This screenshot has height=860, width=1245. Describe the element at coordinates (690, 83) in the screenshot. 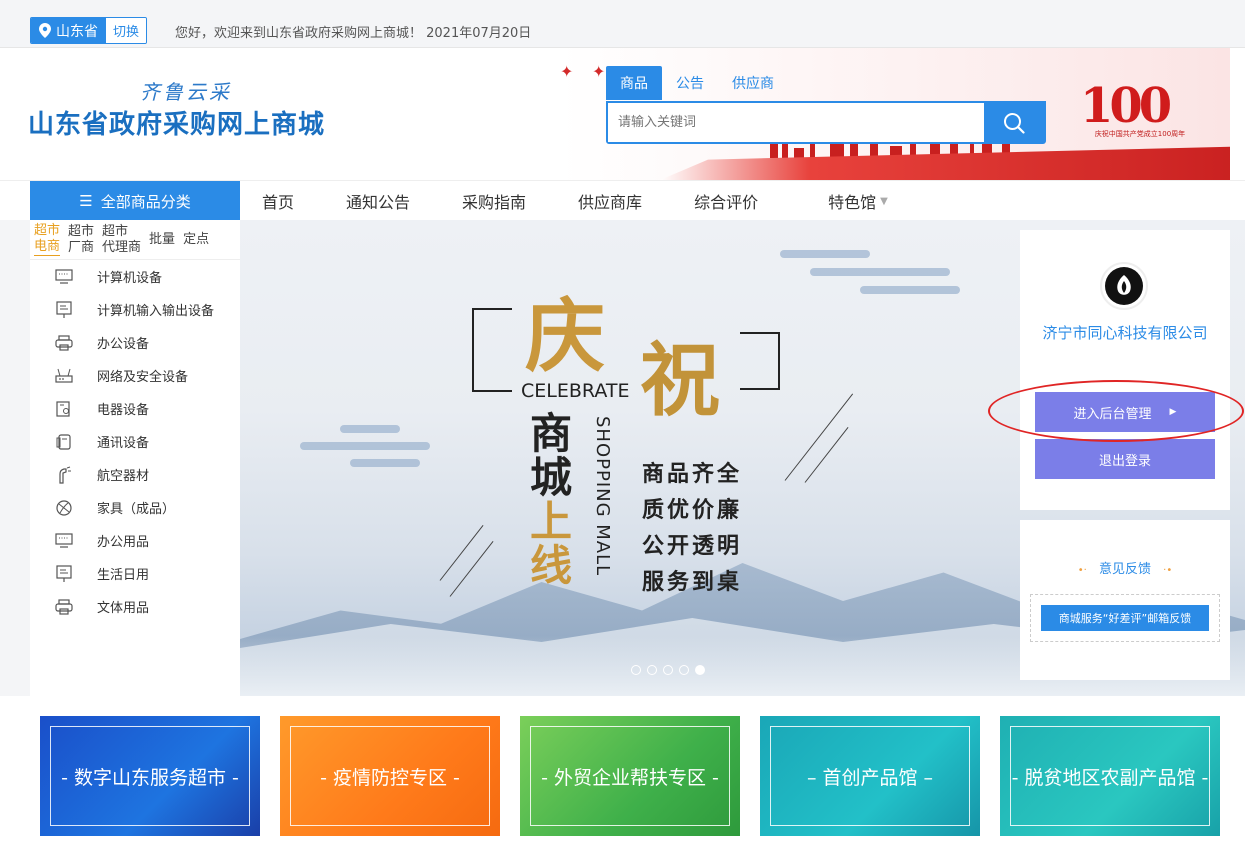

I see `search-tab-announcements: 公告` at that location.